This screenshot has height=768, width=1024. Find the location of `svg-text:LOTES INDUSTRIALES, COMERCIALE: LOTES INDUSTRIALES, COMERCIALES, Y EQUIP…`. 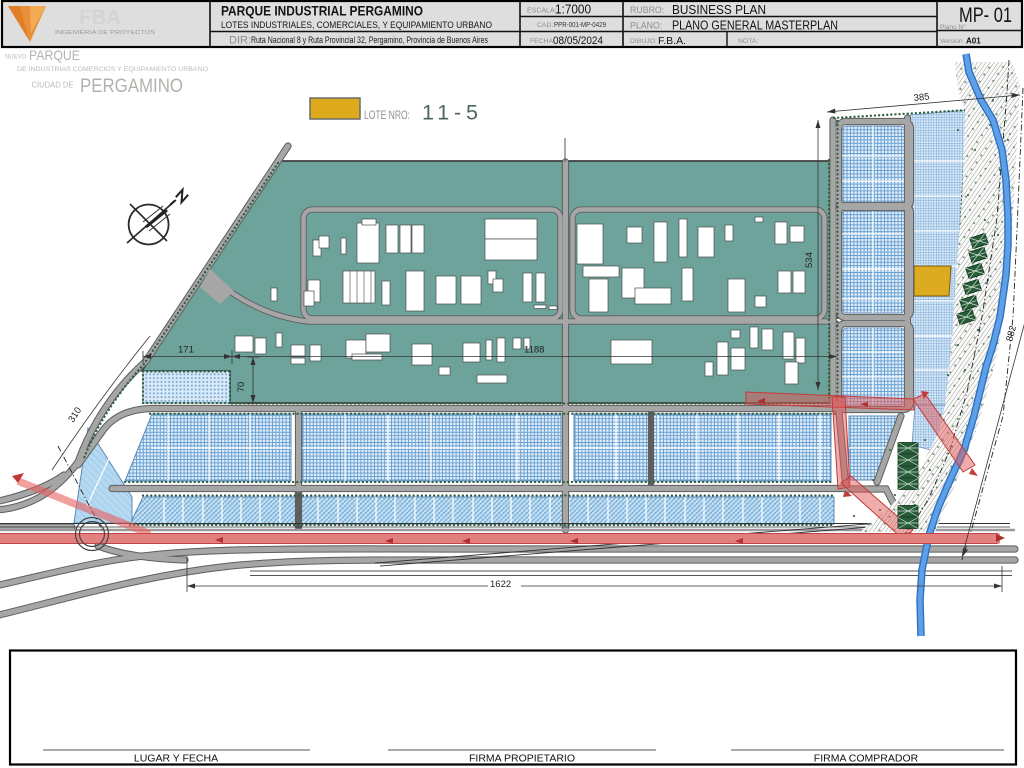

svg-text:LOTES INDUSTRIALES, COMERCIALE: LOTES INDUSTRIALES, COMERCIALES, Y EQUIP… is located at coordinates (356, 25).